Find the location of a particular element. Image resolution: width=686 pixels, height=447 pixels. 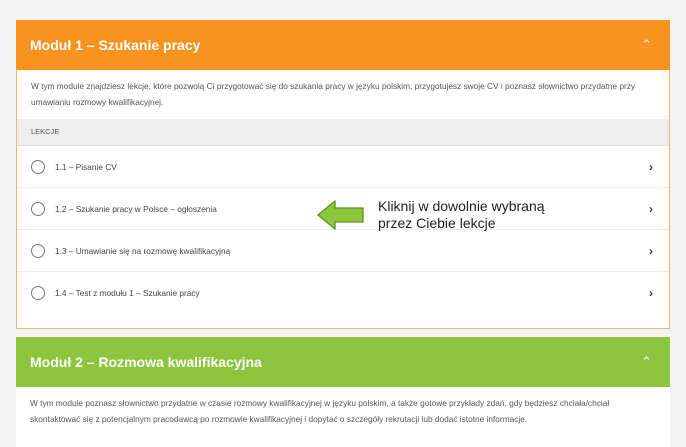

hint-line-2: przez Ciebie lekcje is located at coordinates (437, 223).